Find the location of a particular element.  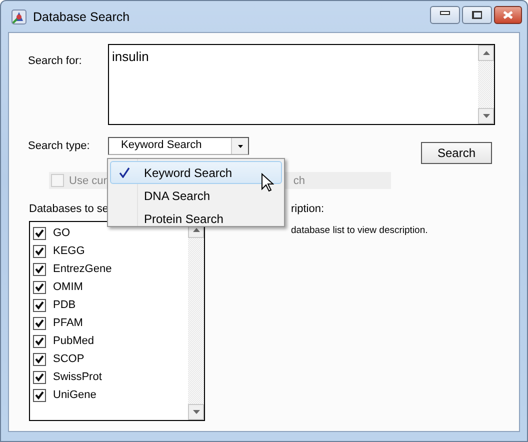

field-label: Search type: is located at coordinates (59, 145).